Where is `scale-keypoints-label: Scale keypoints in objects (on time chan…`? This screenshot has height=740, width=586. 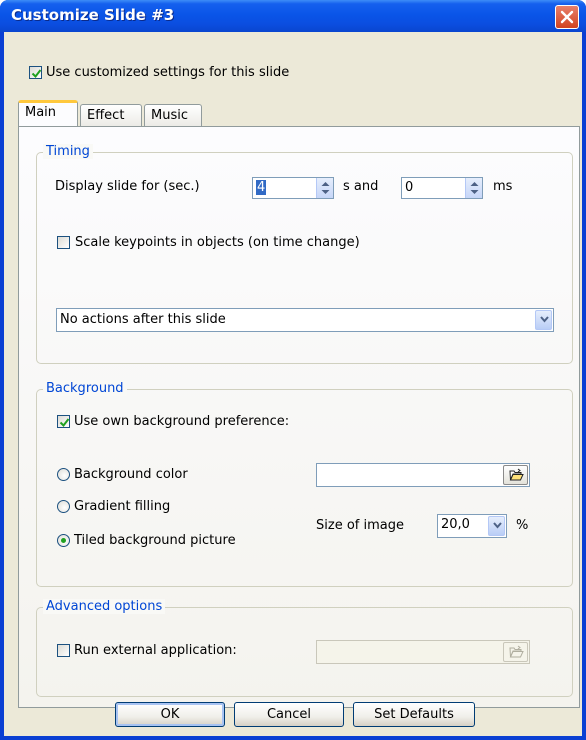
scale-keypoints-label: Scale keypoints in objects (on time chan… is located at coordinates (217, 242).